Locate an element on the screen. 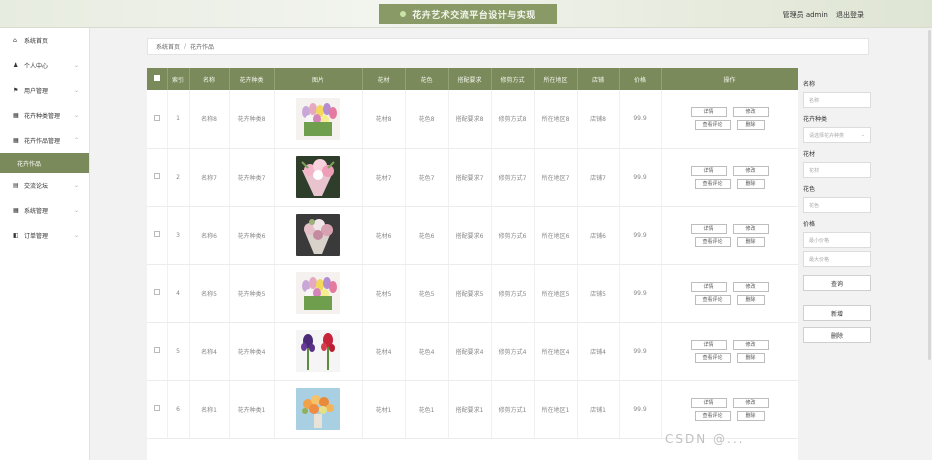  breadcrumb-home: 系统首页 is located at coordinates (168, 46).